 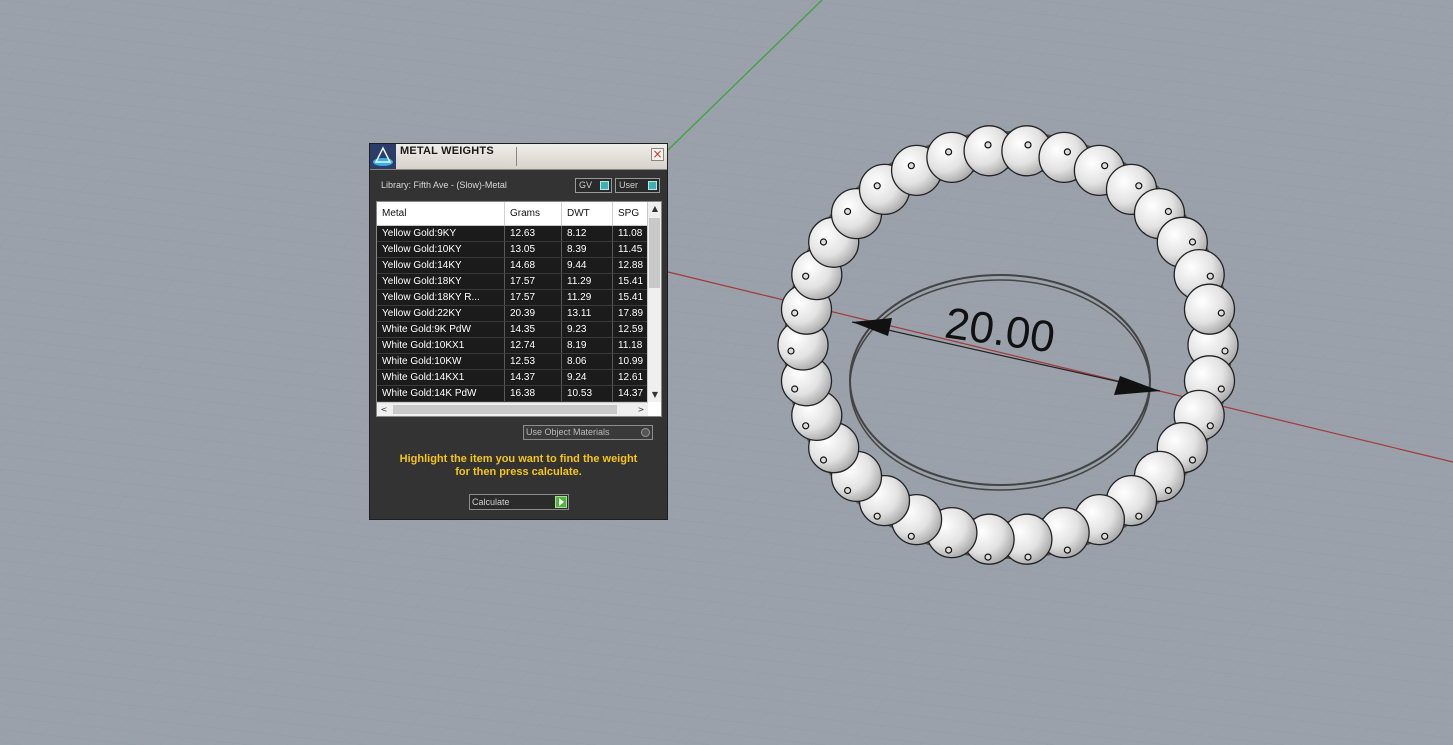 I want to click on dwt-value: 8.19, so click(x=587, y=345).